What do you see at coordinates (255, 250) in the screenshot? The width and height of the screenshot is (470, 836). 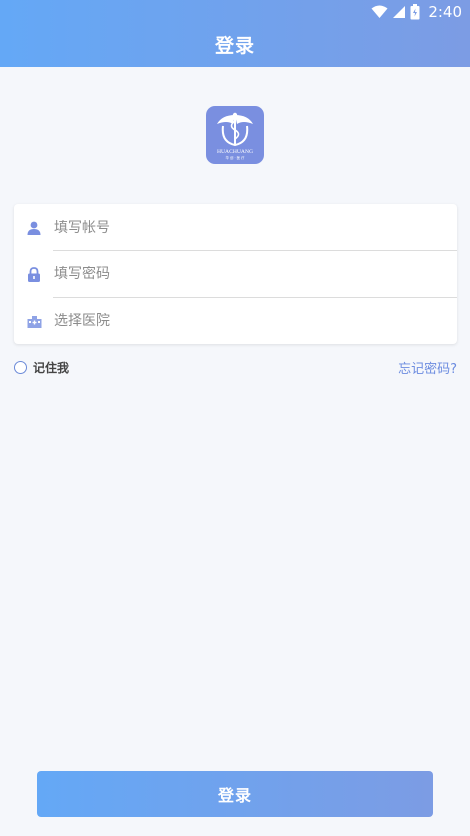 I see `divider-account` at bounding box center [255, 250].